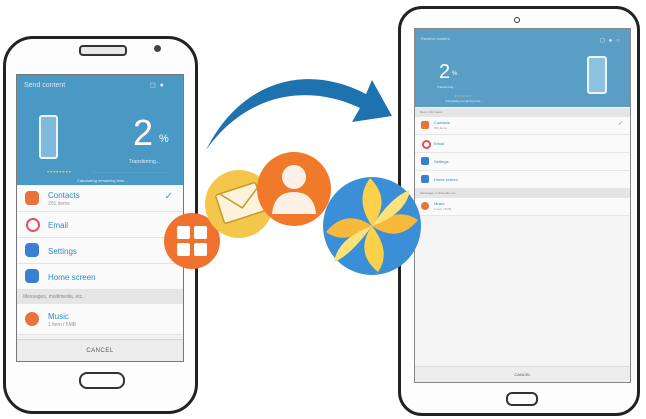 This screenshot has height=419, width=646. What do you see at coordinates (299, 114) in the screenshot?
I see `transfer-arrow-icon` at bounding box center [299, 114].